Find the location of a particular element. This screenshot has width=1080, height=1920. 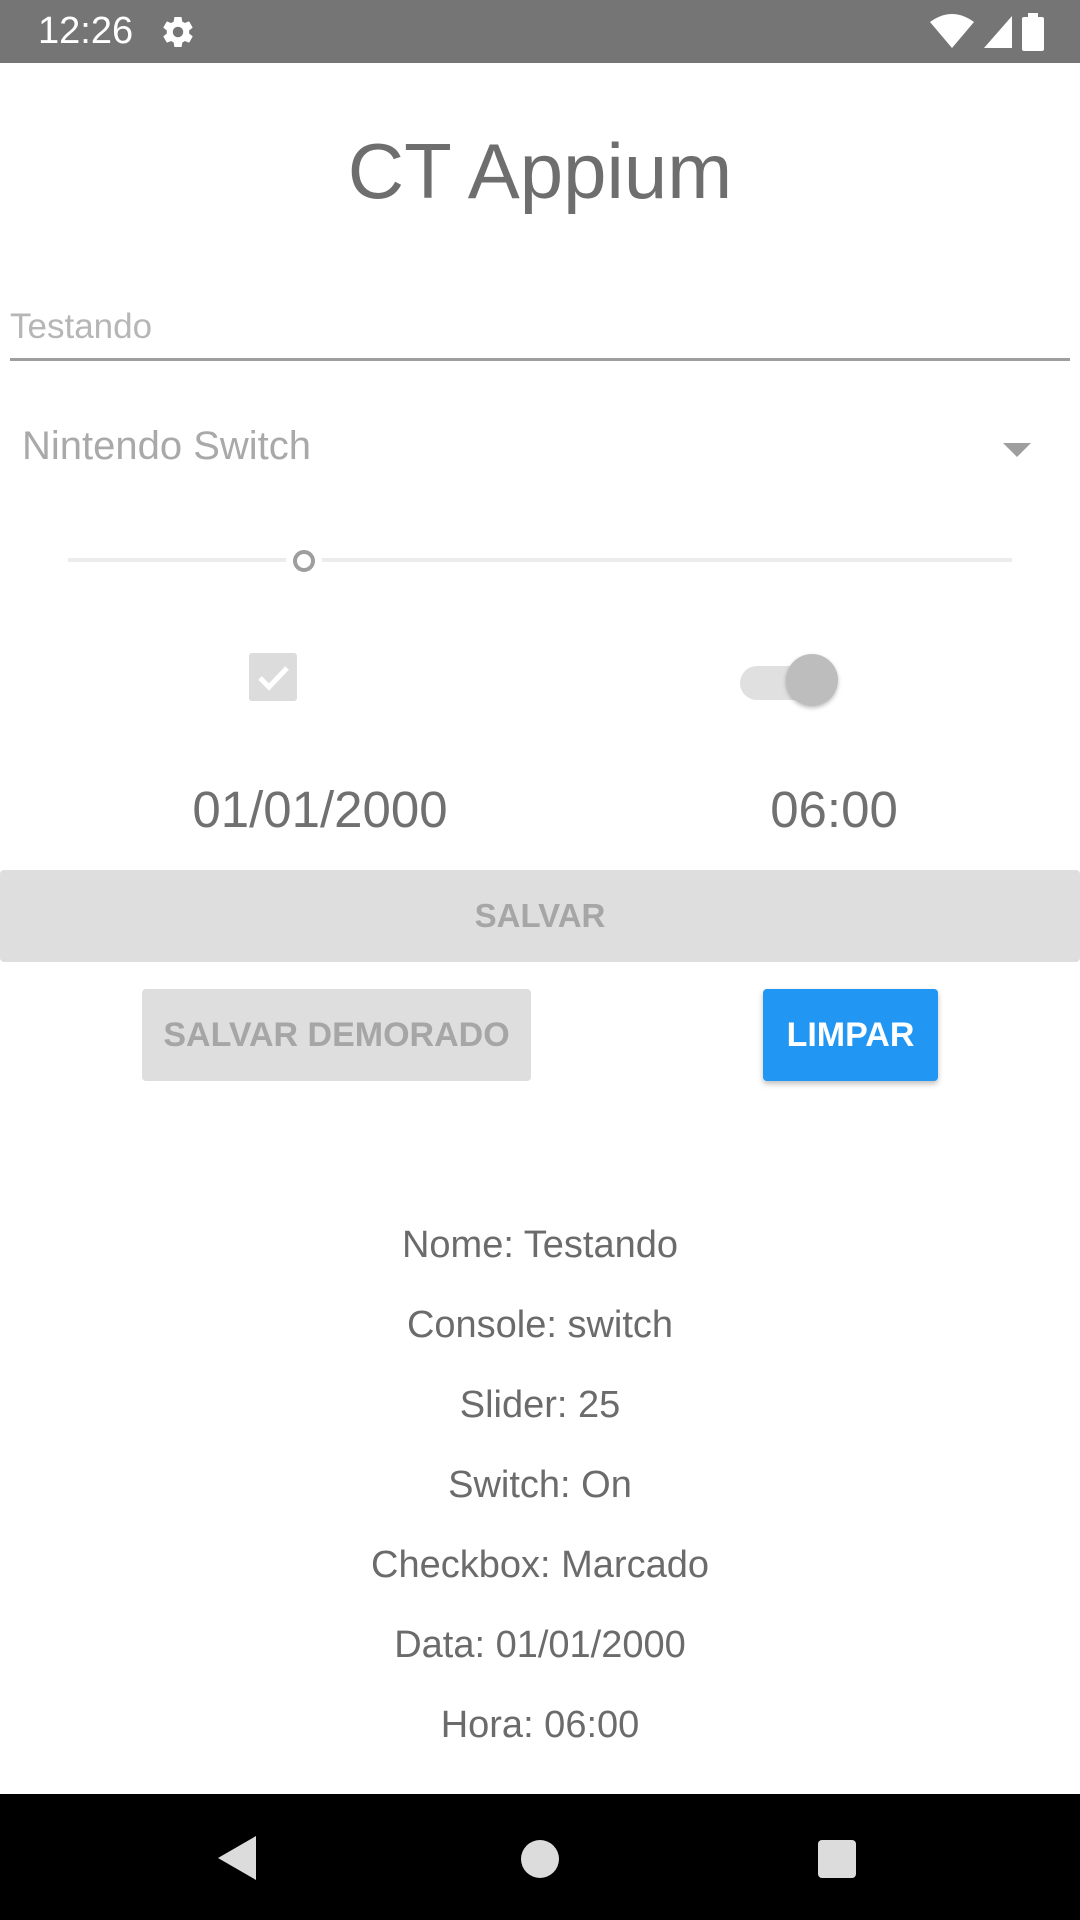

status-time: 12:26 is located at coordinates (86, 31).